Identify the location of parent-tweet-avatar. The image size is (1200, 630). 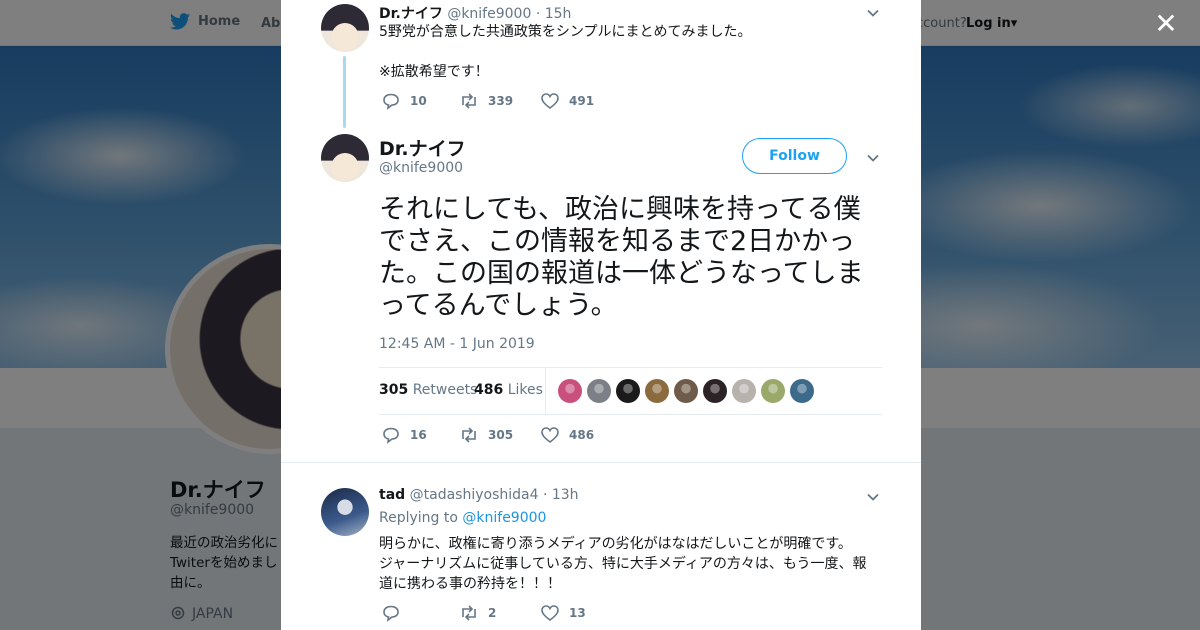
(345, 28).